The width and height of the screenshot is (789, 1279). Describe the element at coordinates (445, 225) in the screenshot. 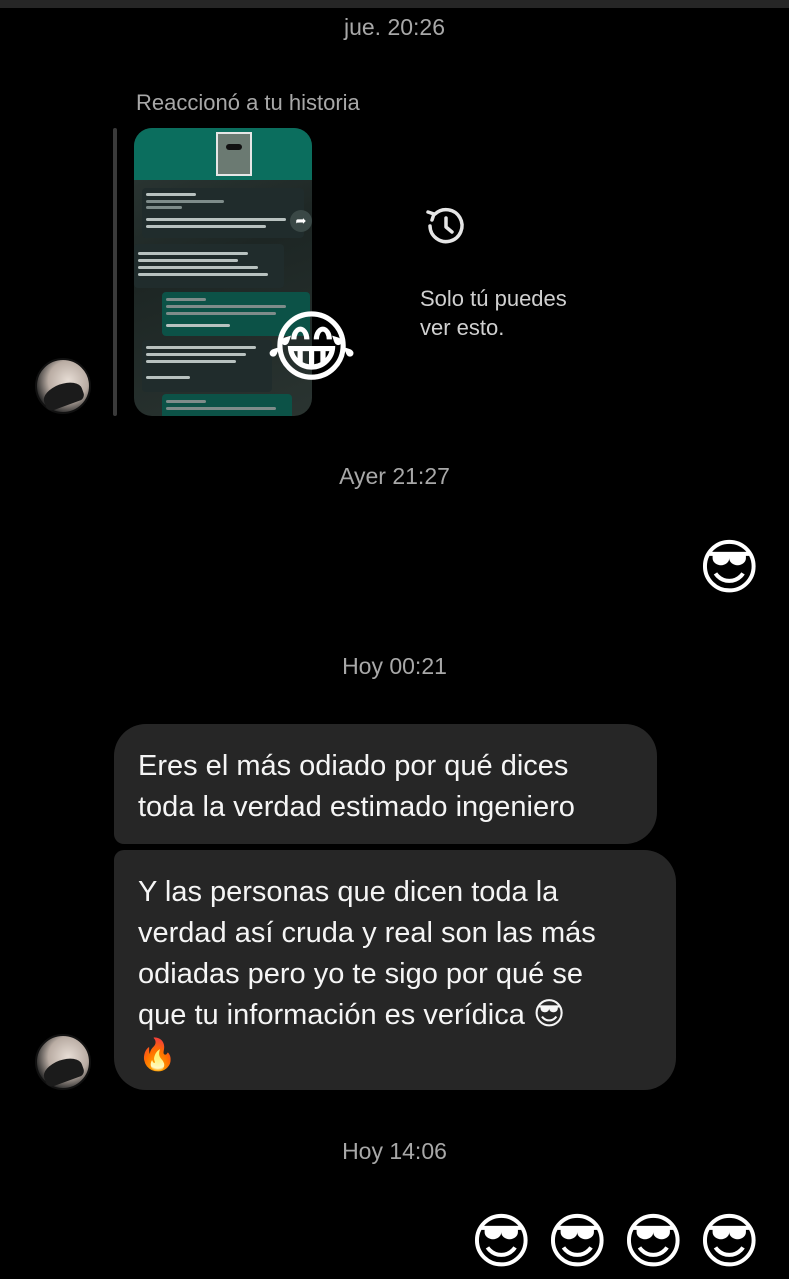

I see `history-icon` at that location.